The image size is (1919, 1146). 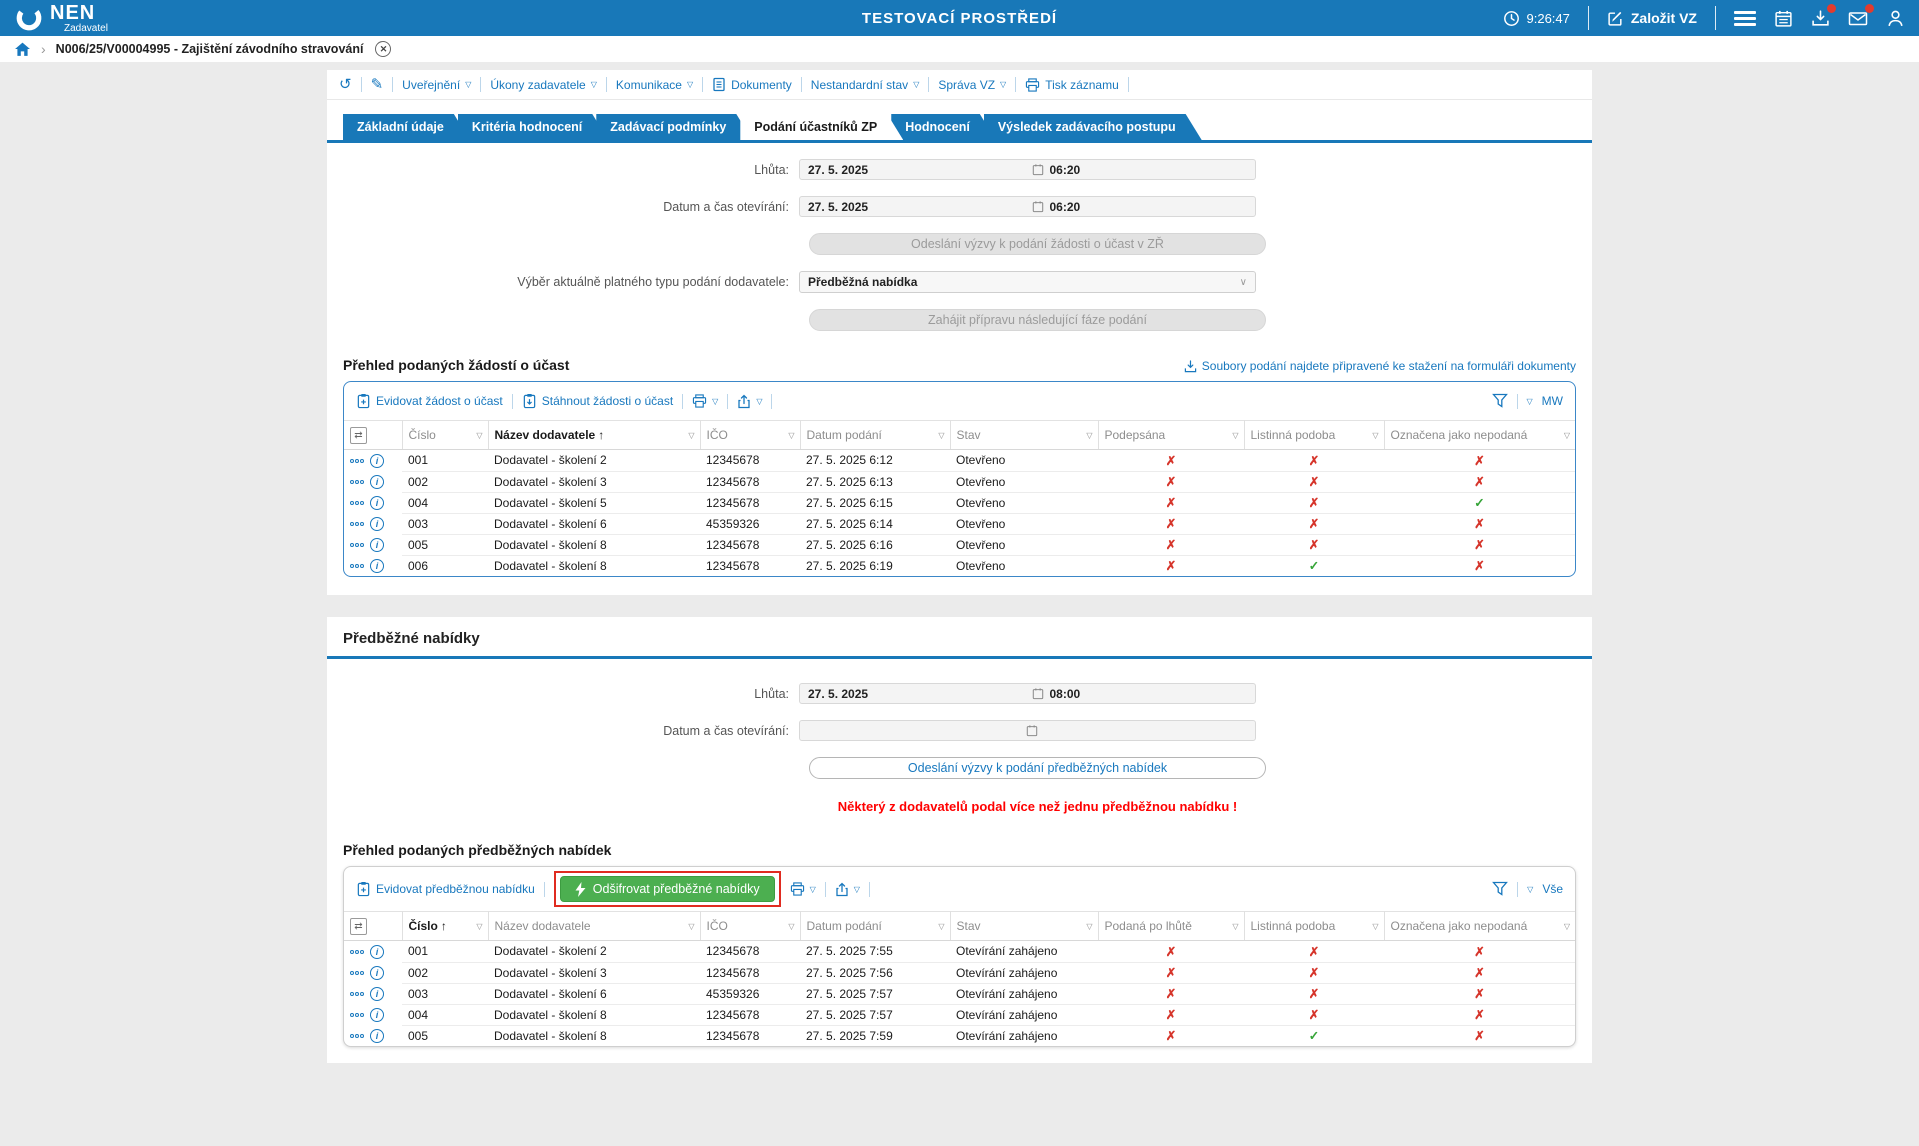 I want to click on preliminary-deadline-time: 08:00, so click(x=1065, y=694).